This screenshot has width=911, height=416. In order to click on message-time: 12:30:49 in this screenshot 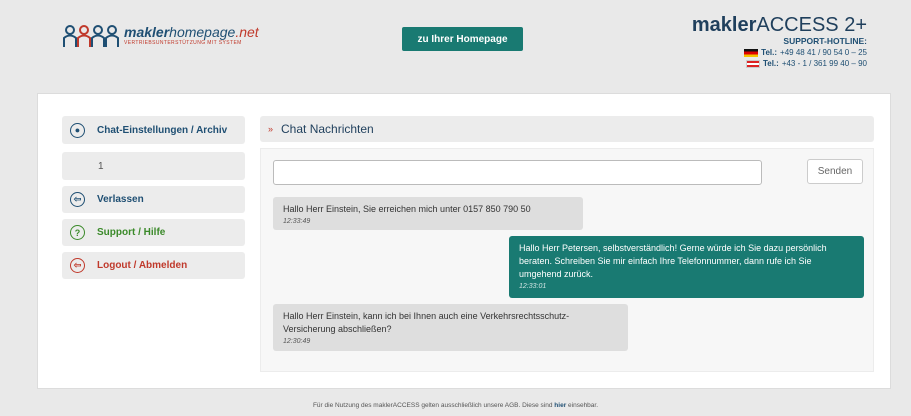, I will do `click(297, 341)`.